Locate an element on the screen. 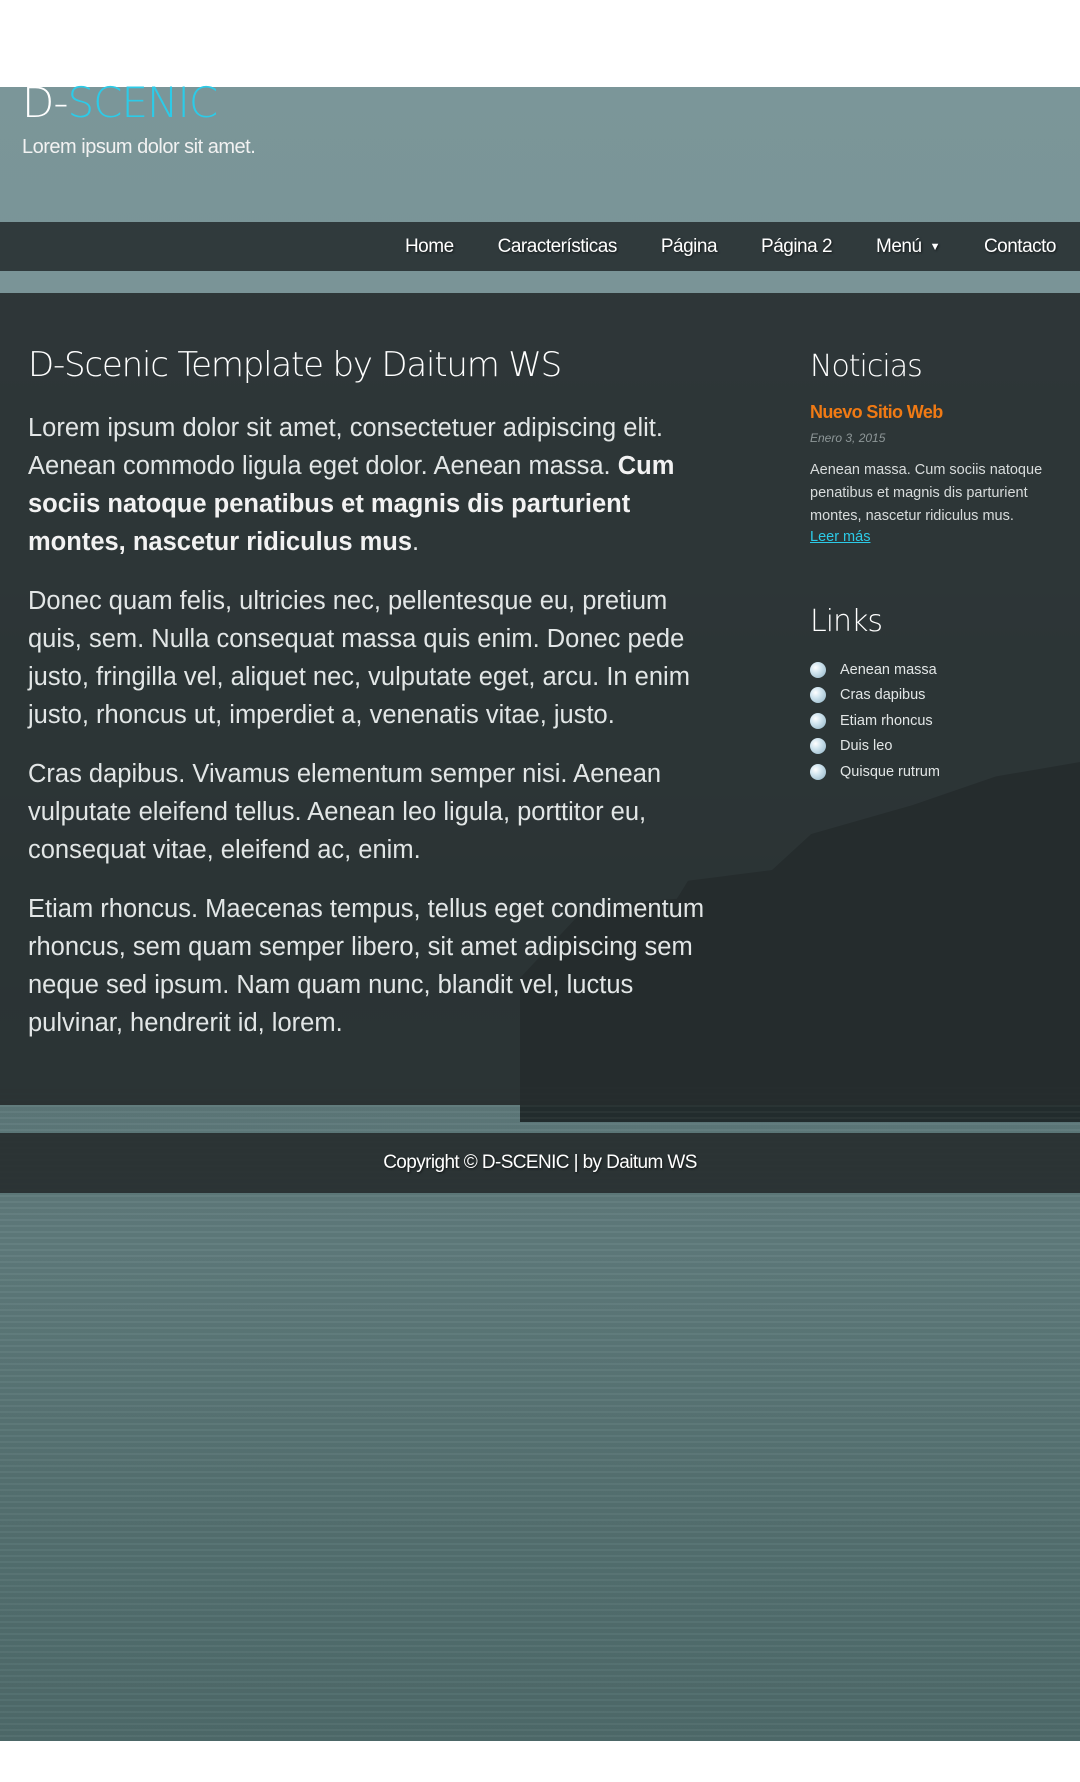  site-brand: D-SCENIC Lorem ipsum dolor sit amet. is located at coordinates (139, 120).